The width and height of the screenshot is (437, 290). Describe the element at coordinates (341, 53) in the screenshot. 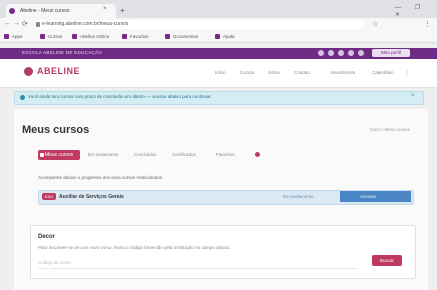

I see `youtube-icon` at that location.